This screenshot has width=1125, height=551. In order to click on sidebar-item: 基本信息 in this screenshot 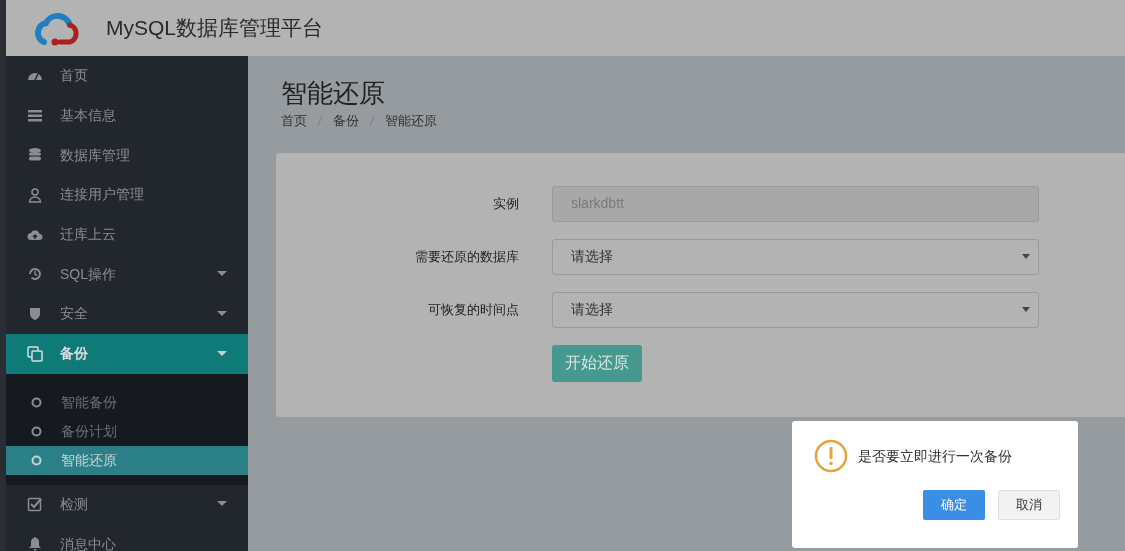, I will do `click(127, 115)`.